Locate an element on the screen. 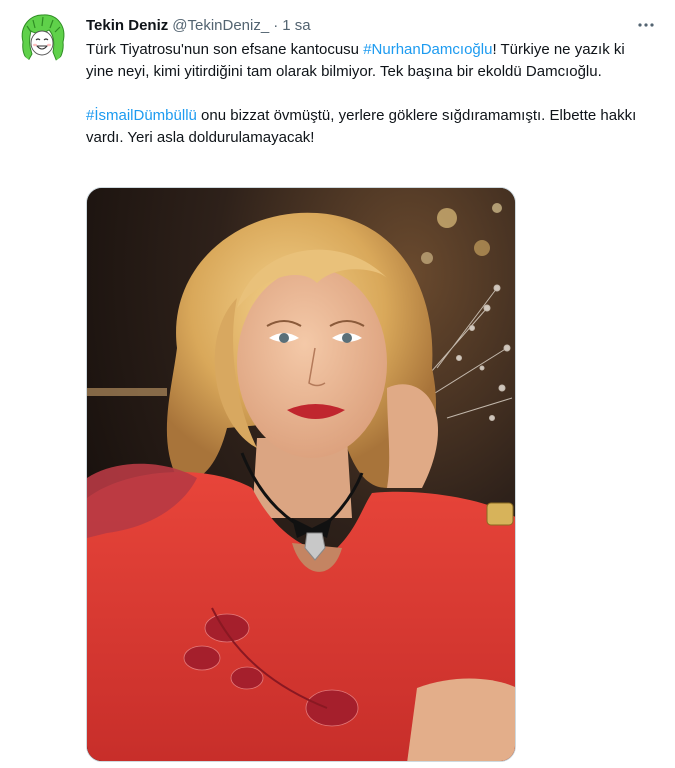  hashtag-ismail-dumbullu: #İsmailDümbüllü is located at coordinates (141, 115).